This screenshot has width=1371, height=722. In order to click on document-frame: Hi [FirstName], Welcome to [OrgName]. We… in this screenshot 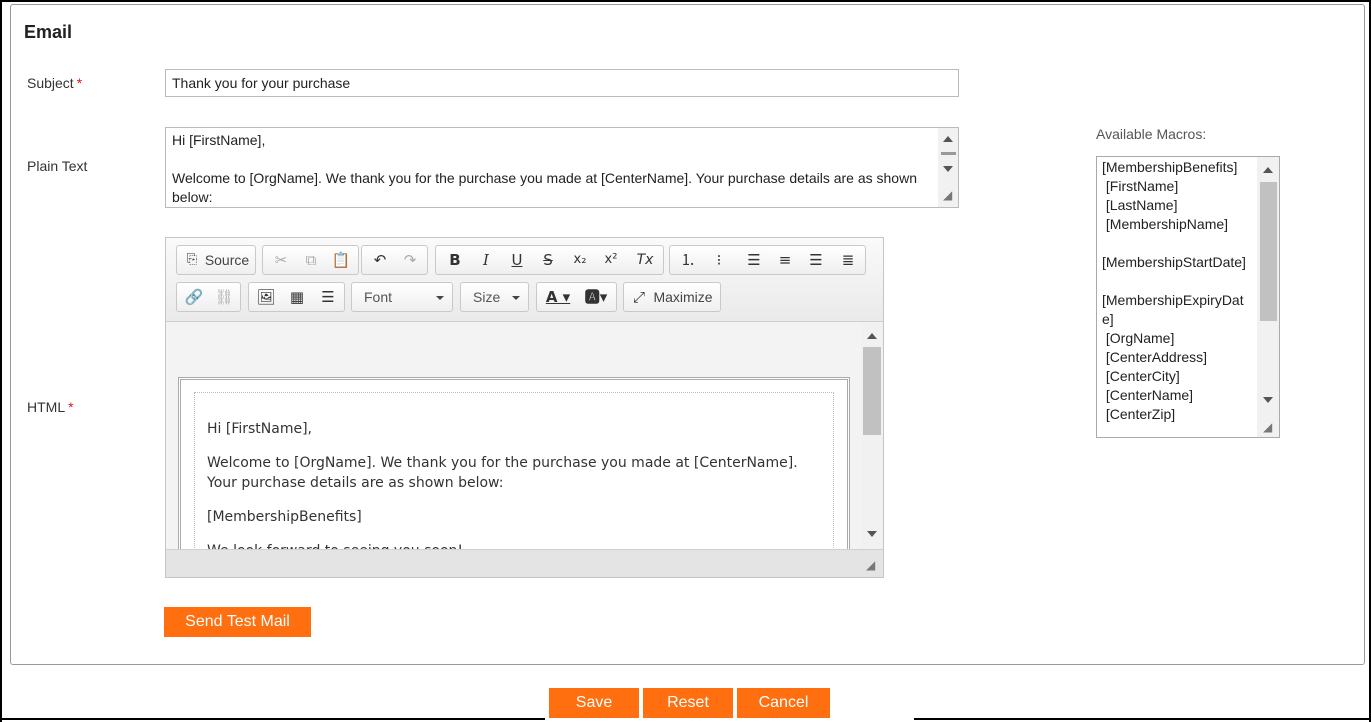, I will do `click(514, 463)`.